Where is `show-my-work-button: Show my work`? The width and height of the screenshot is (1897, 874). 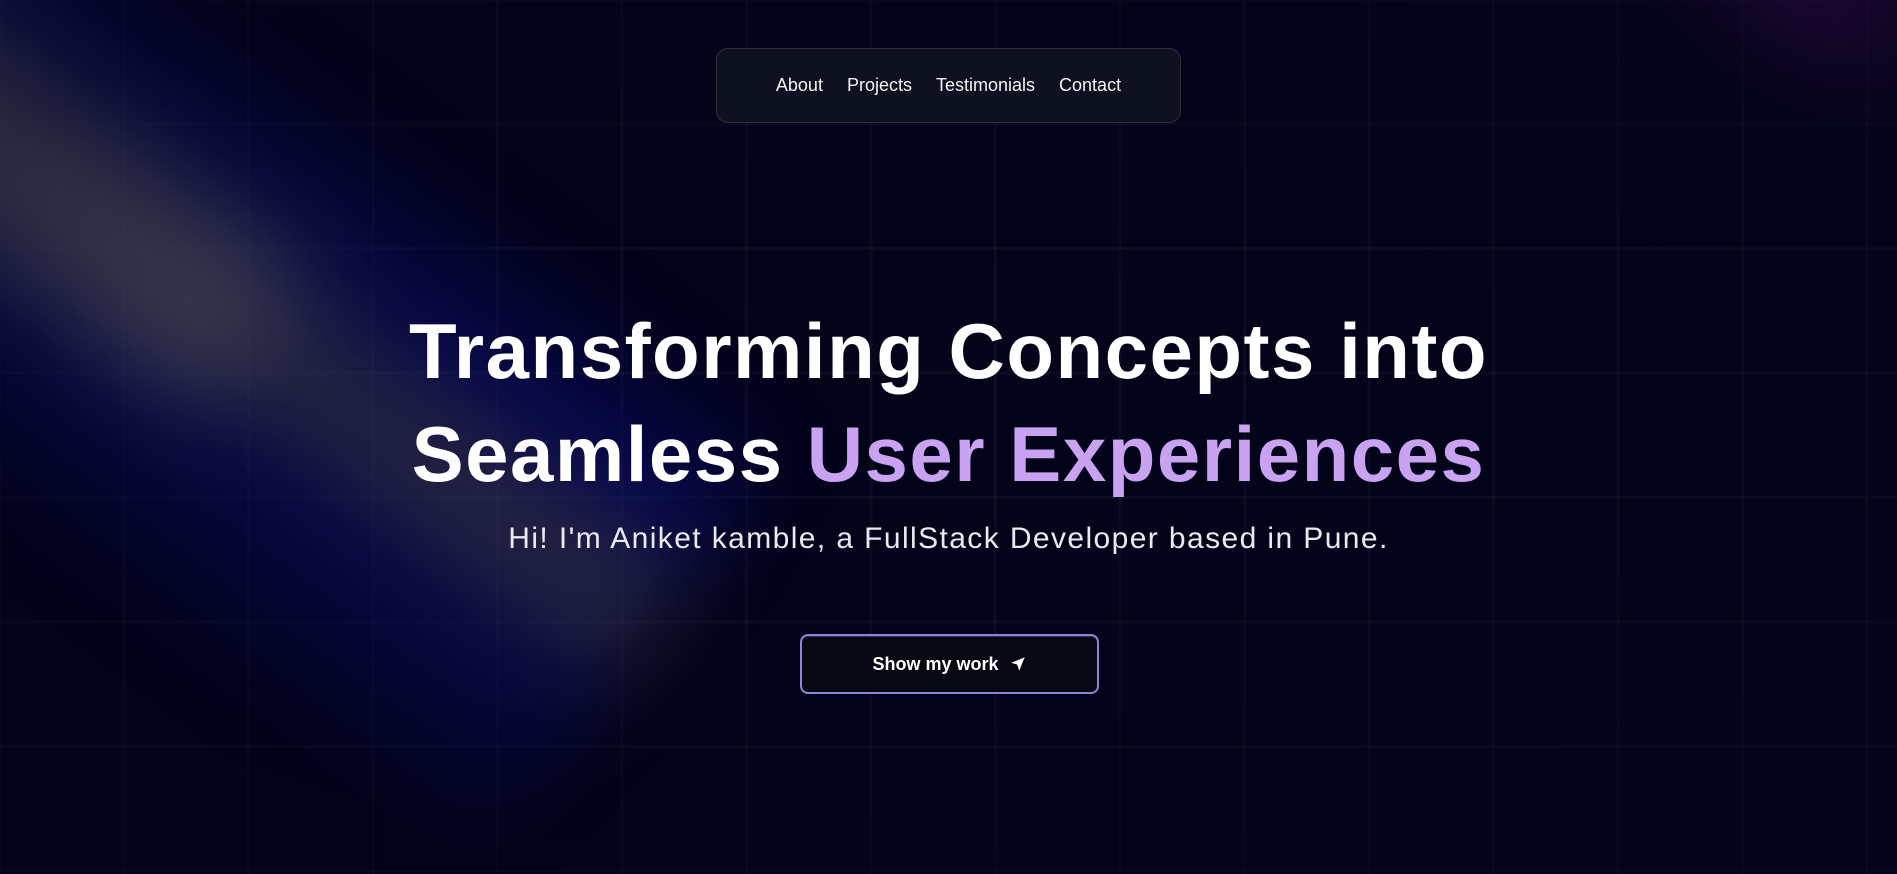
show-my-work-button: Show my work is located at coordinates (949, 664).